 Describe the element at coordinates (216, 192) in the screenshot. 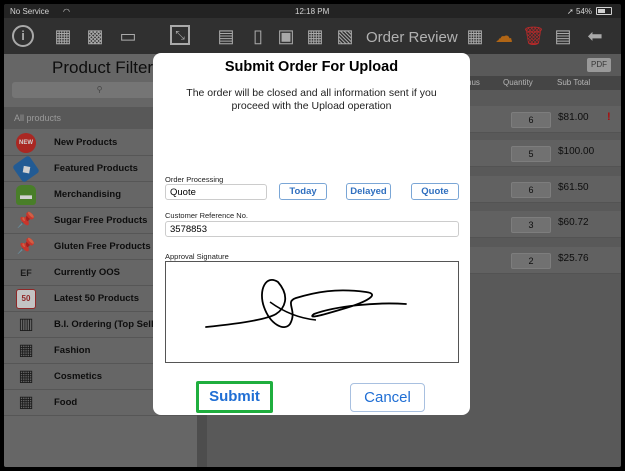

I see `order-processing-field: Quote` at that location.